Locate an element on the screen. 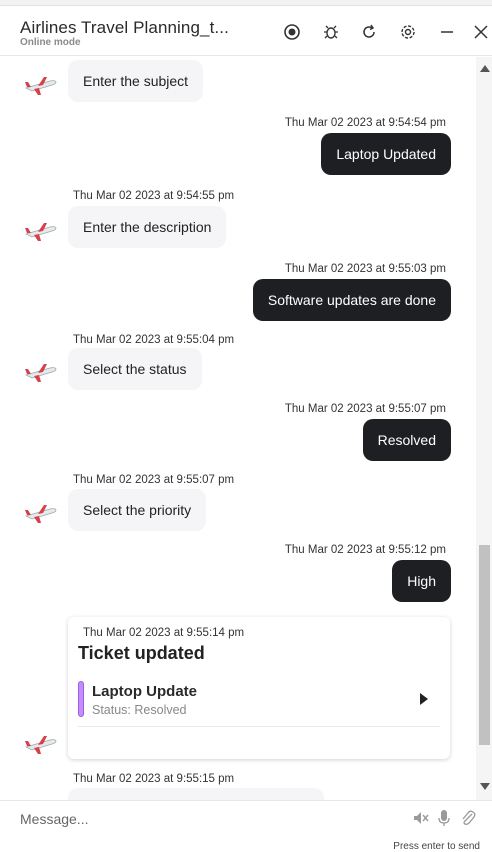 The width and height of the screenshot is (492, 852). close-icon is located at coordinates (481, 32).